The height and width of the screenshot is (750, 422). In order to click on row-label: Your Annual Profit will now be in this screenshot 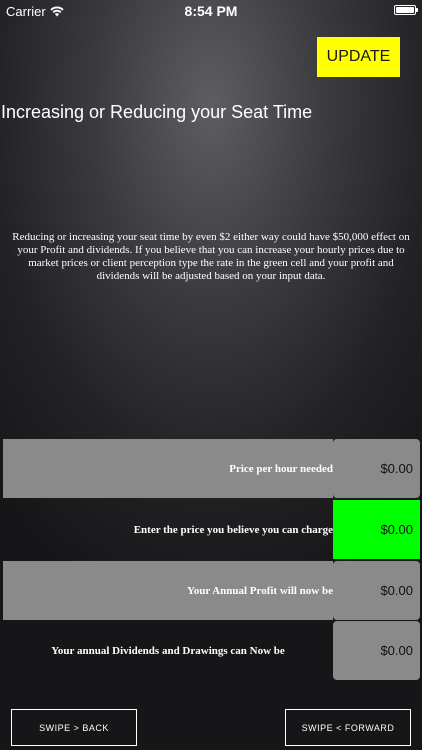, I will do `click(168, 590)`.